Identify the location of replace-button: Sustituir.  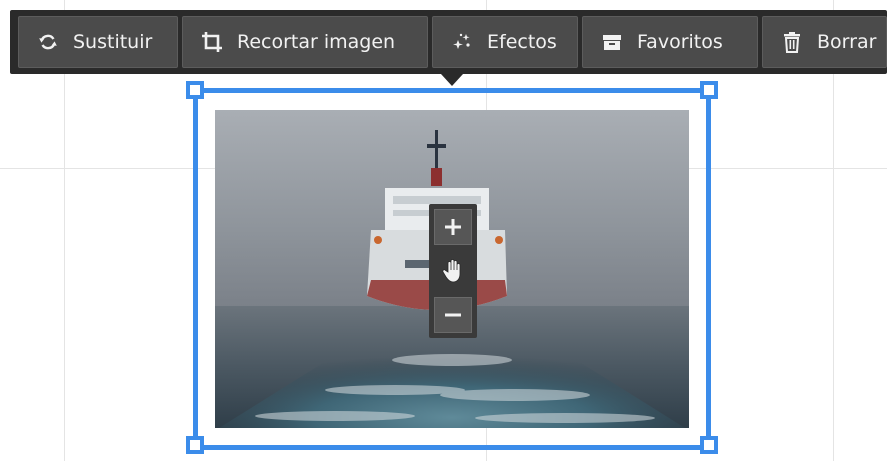
(98, 42).